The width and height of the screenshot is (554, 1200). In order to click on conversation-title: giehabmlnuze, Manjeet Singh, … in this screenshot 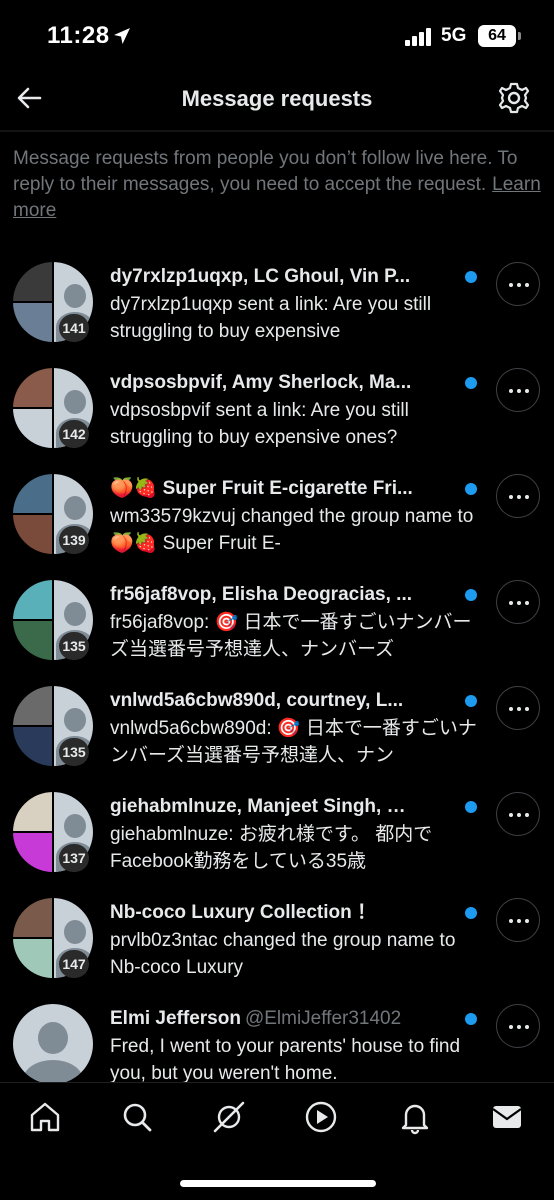, I will do `click(258, 806)`.